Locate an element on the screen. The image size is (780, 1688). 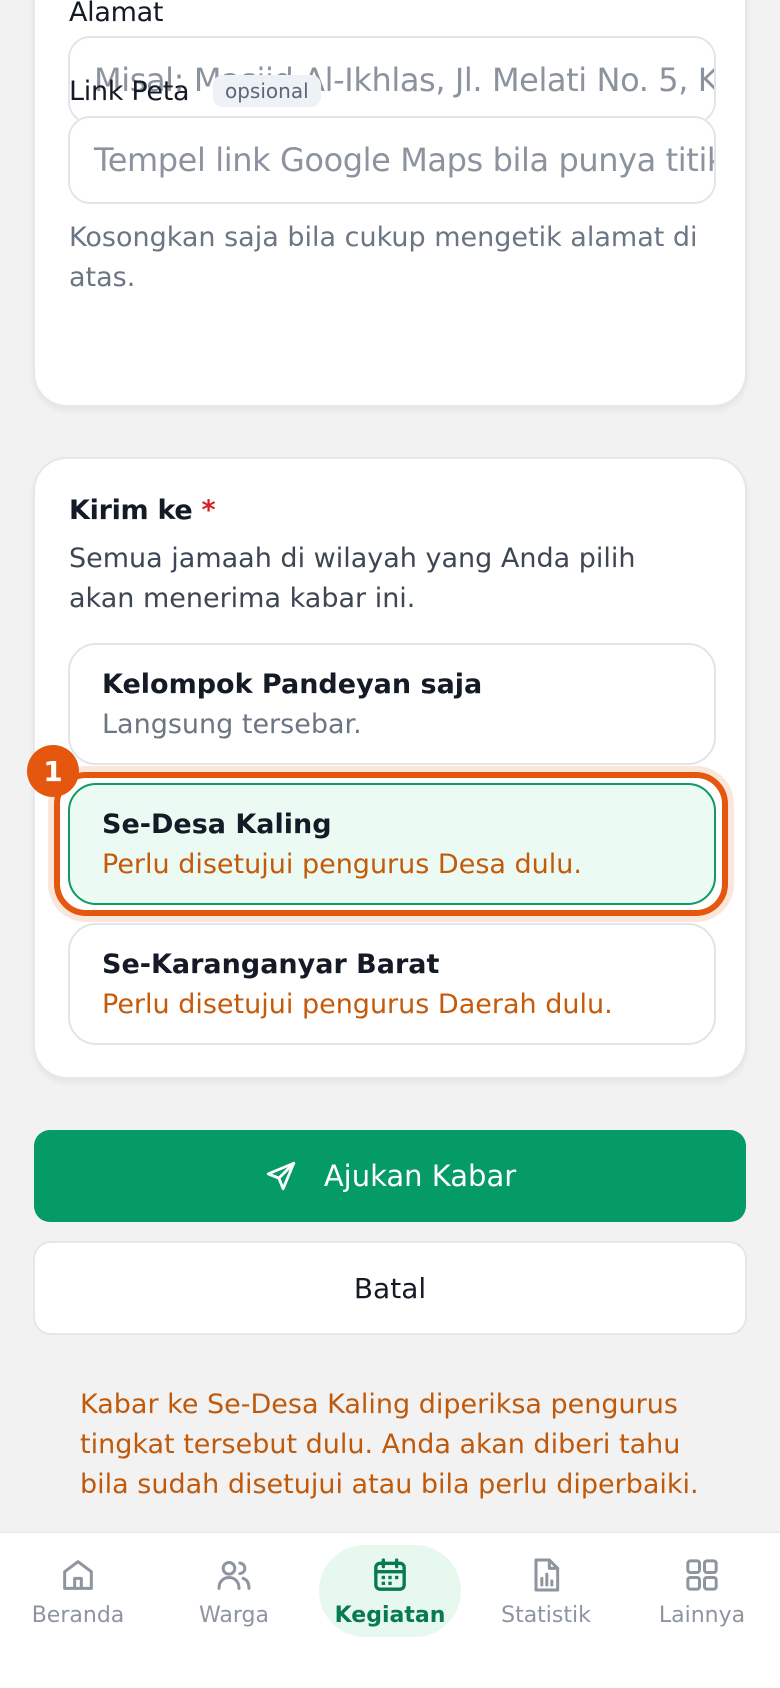
required-mark: * is located at coordinates (208, 510).